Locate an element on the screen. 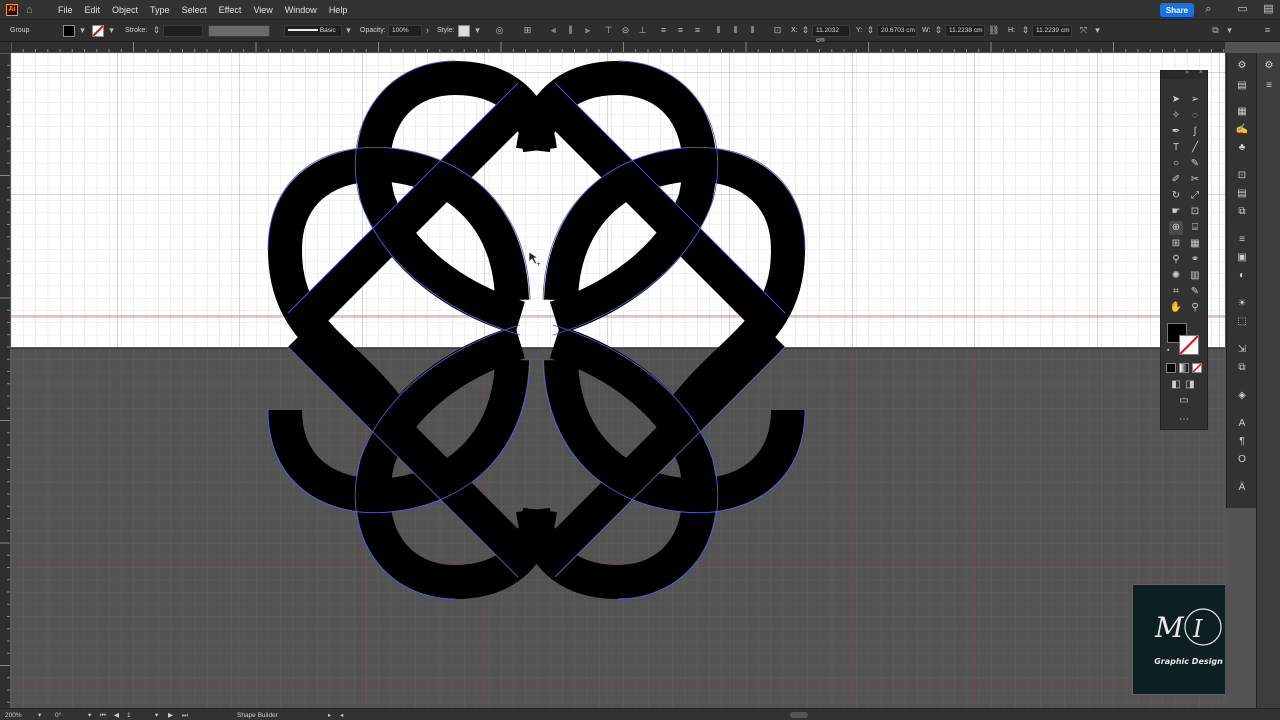 The image size is (1280, 720). hand-tool-icon: ✋ is located at coordinates (1176, 308).